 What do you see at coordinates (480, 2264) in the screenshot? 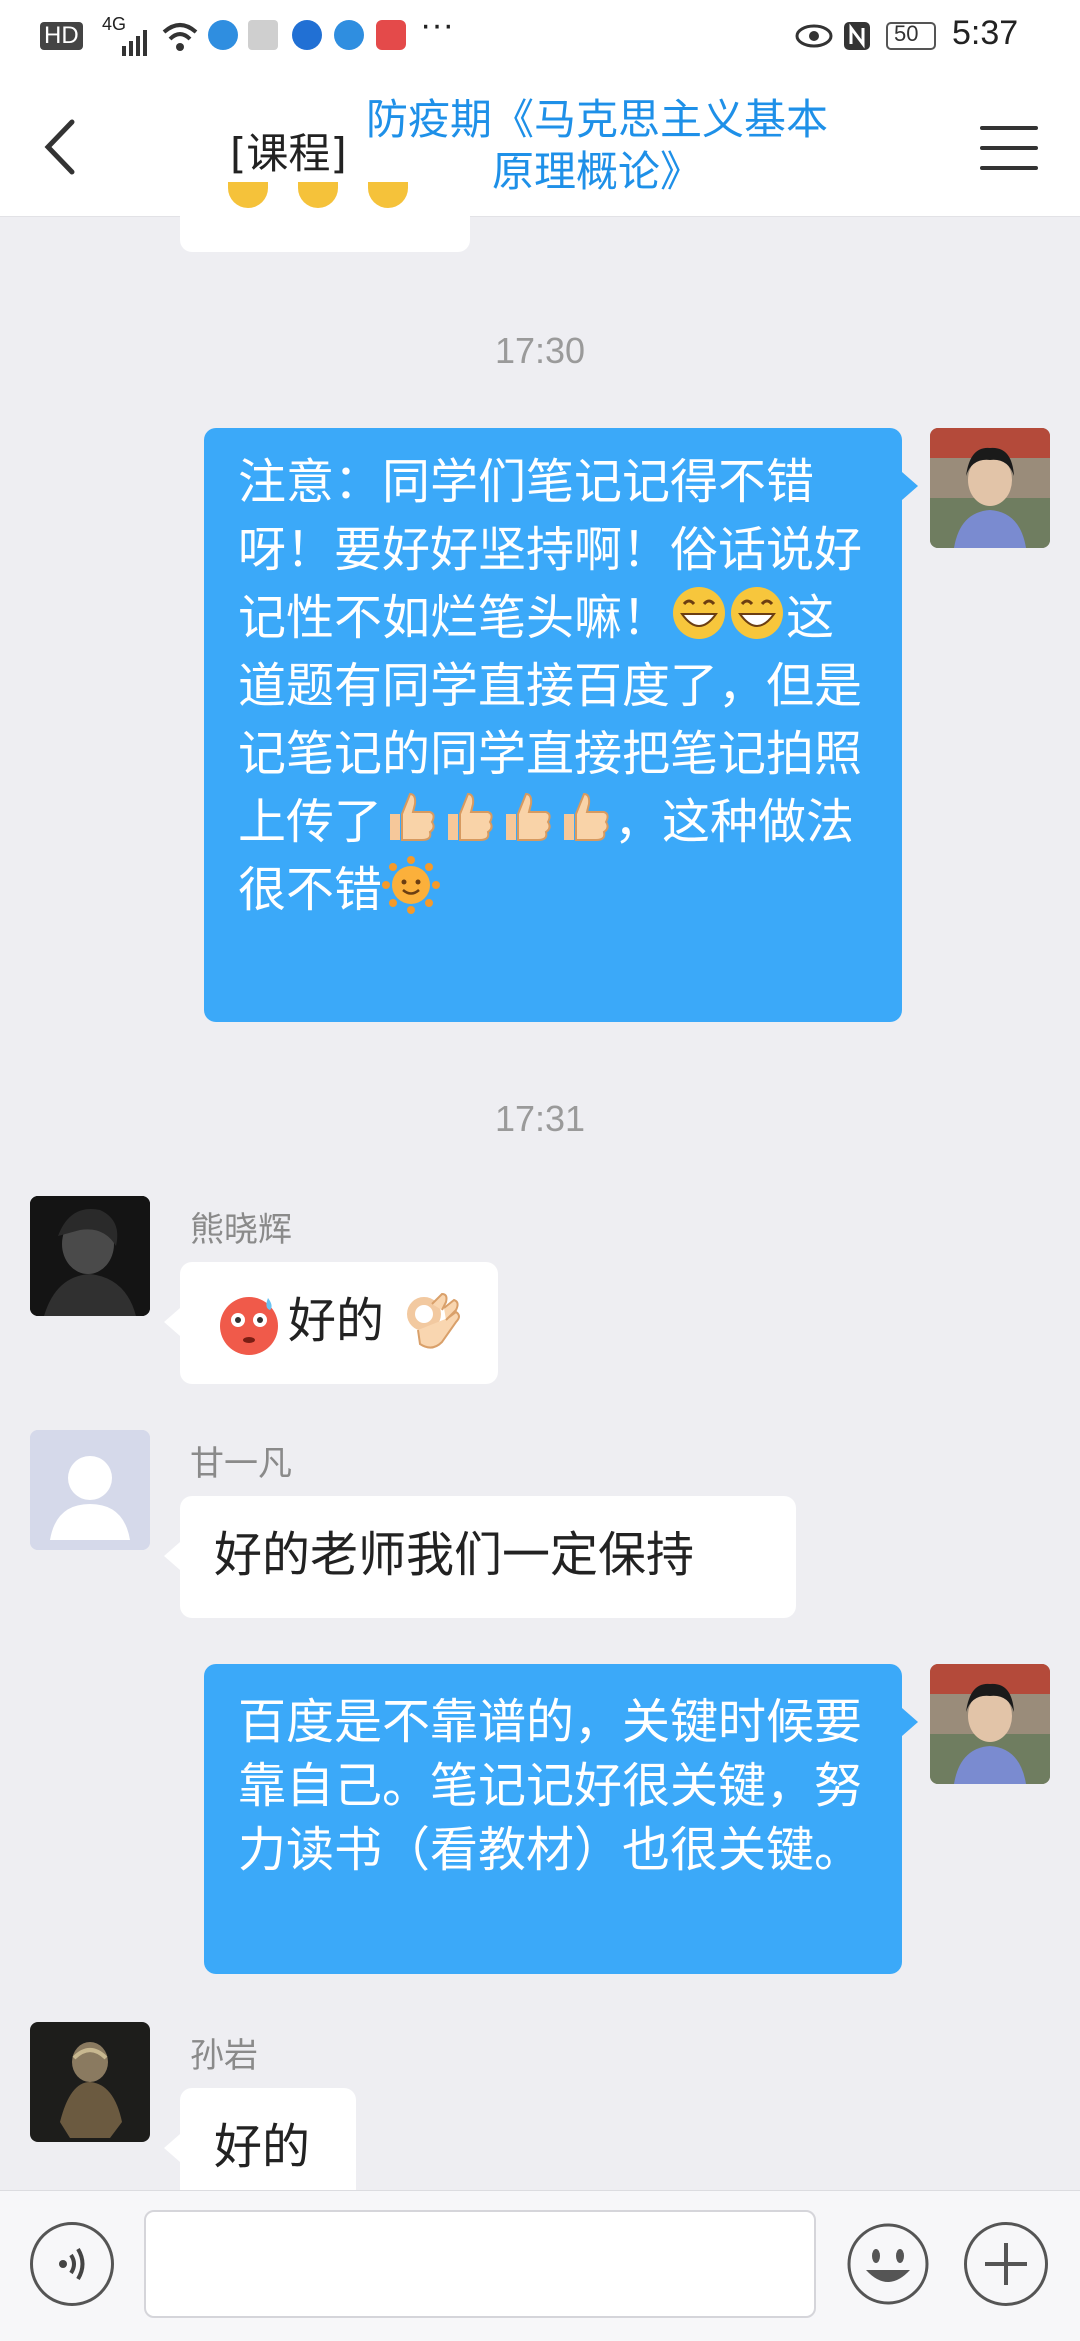
I see `message-input` at bounding box center [480, 2264].